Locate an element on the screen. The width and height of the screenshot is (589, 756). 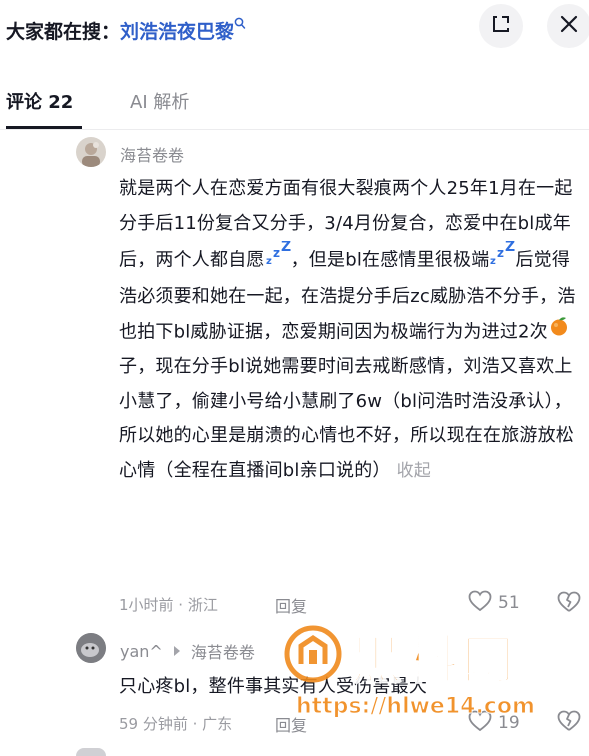
next-comment-avatar-partial is located at coordinates (91, 752).